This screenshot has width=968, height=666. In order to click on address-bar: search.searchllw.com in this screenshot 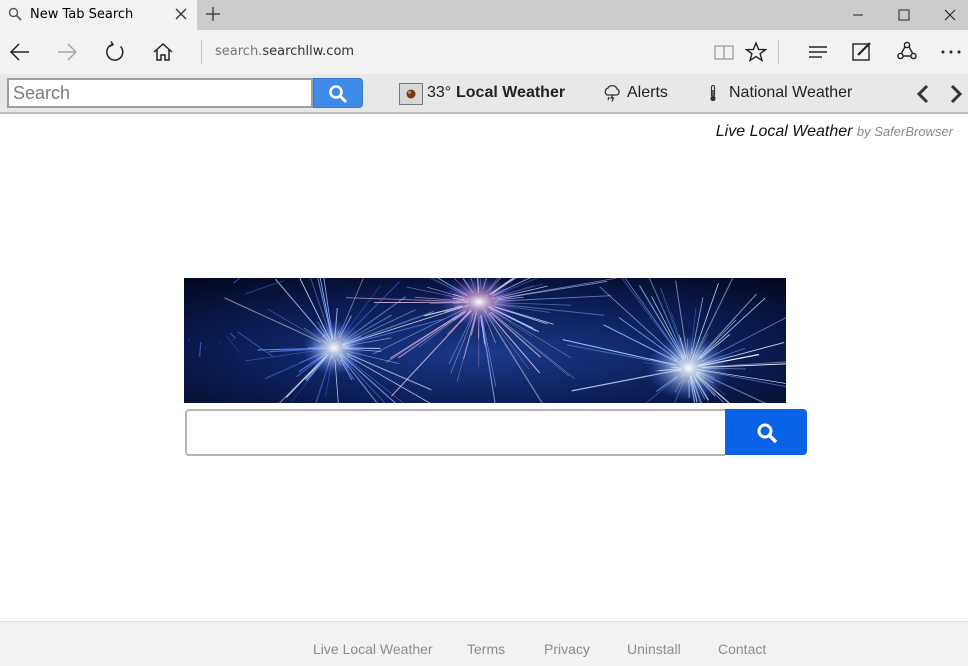, I will do `click(284, 51)`.